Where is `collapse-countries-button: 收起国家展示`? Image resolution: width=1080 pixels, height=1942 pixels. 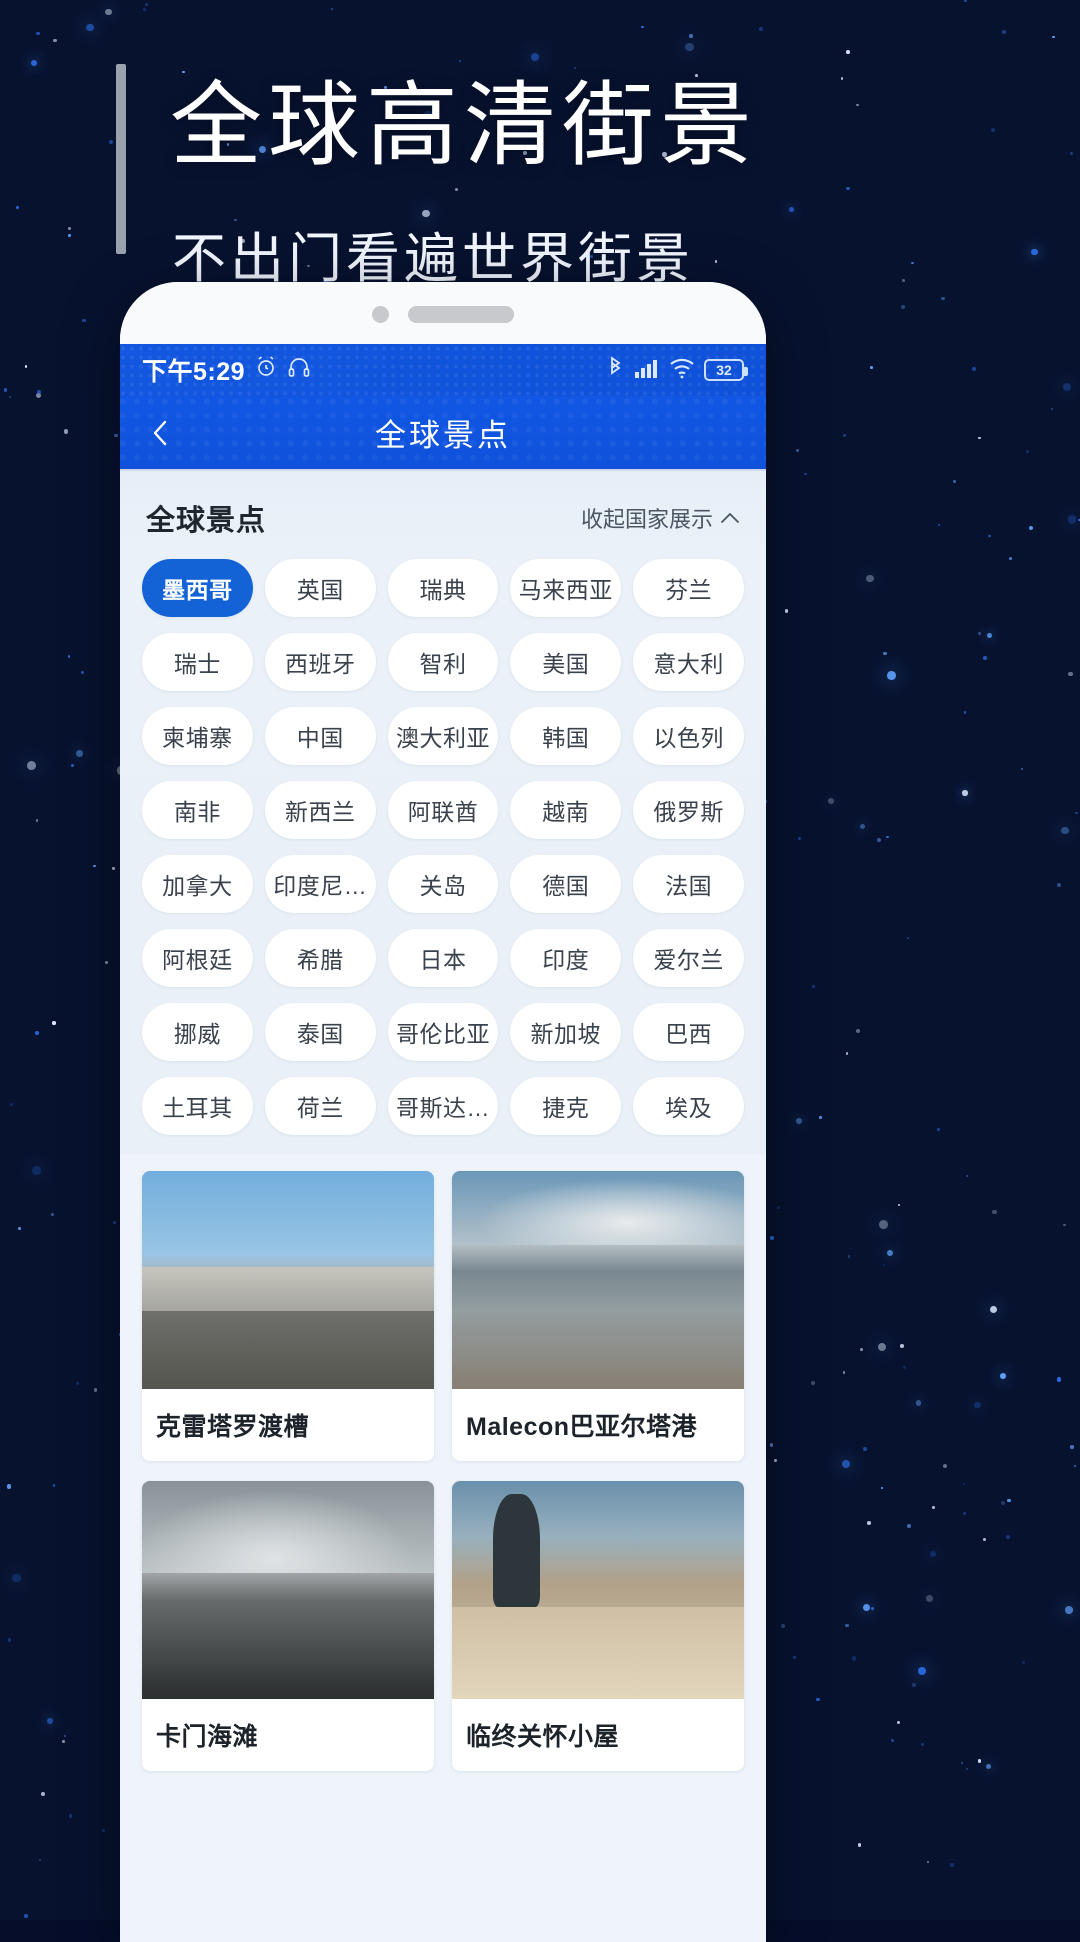
collapse-countries-button: 收起国家展示 is located at coordinates (660, 518).